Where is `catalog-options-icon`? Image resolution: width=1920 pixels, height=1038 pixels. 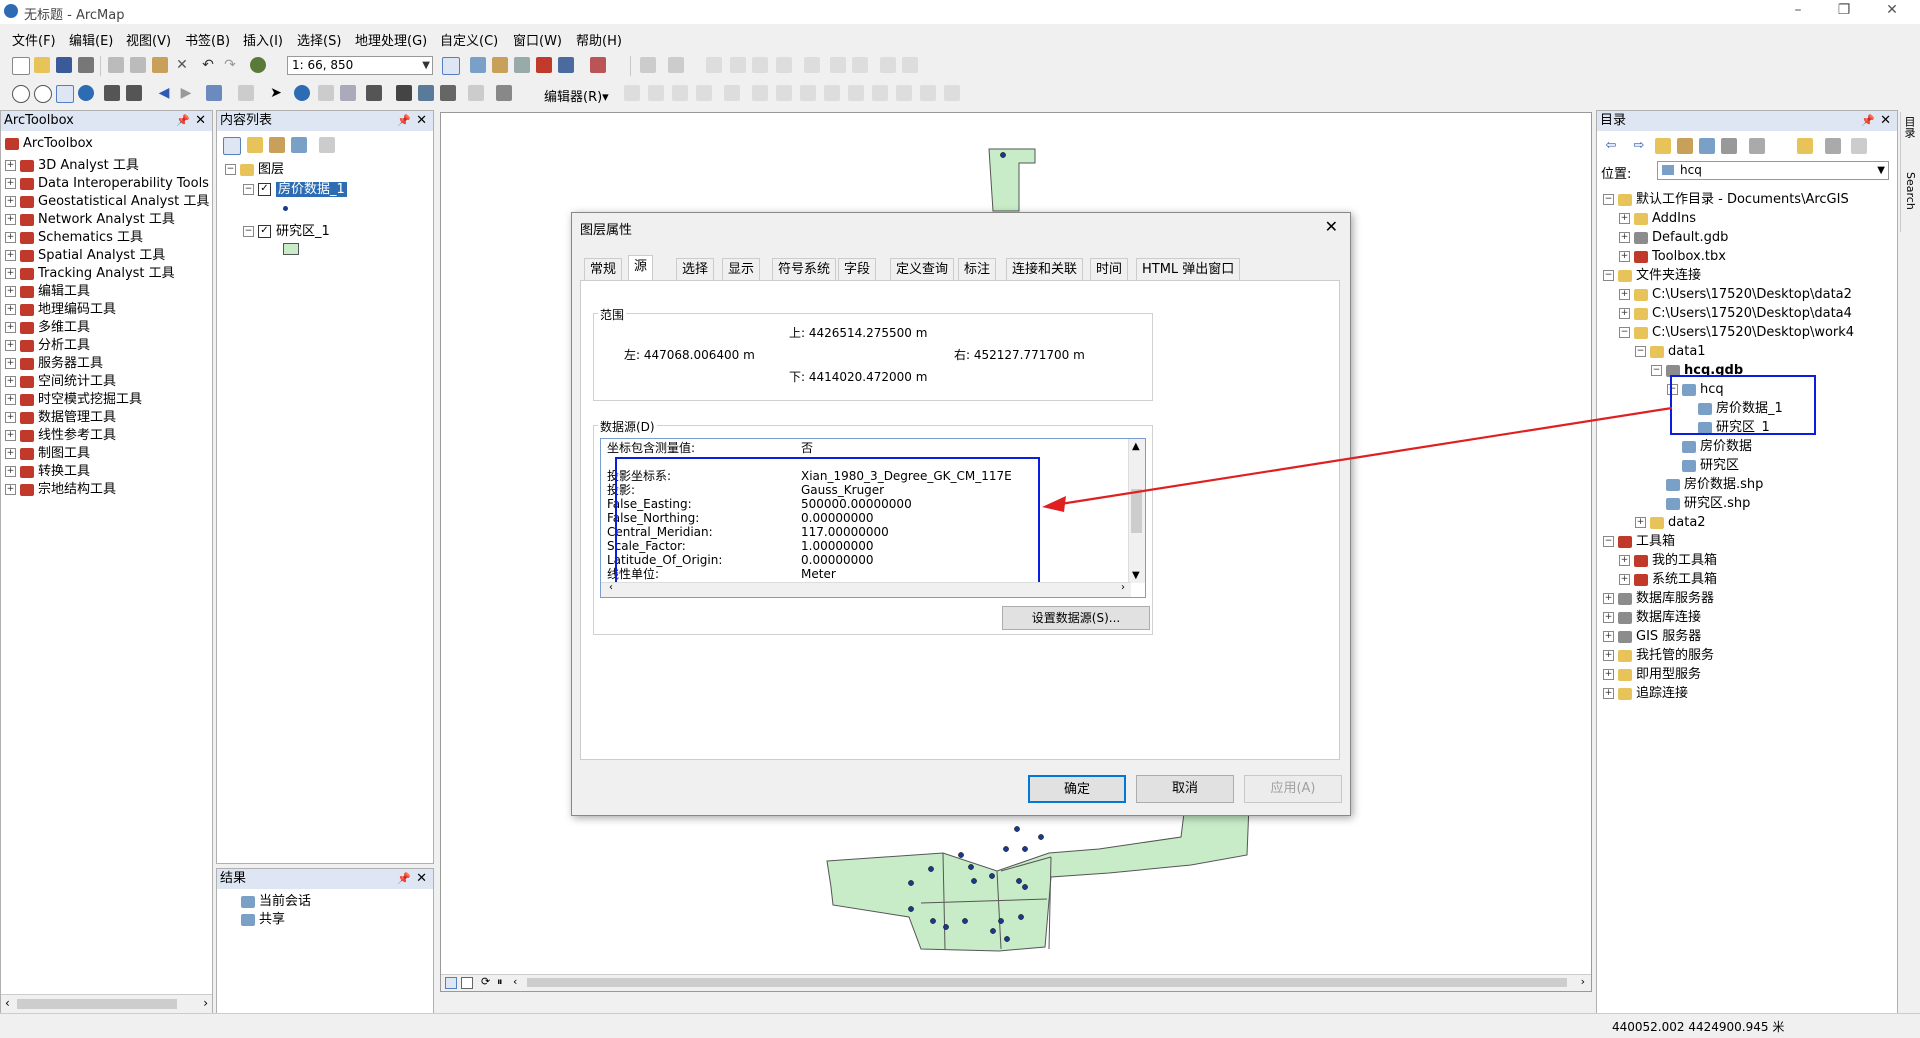
catalog-options-icon is located at coordinates (1859, 146).